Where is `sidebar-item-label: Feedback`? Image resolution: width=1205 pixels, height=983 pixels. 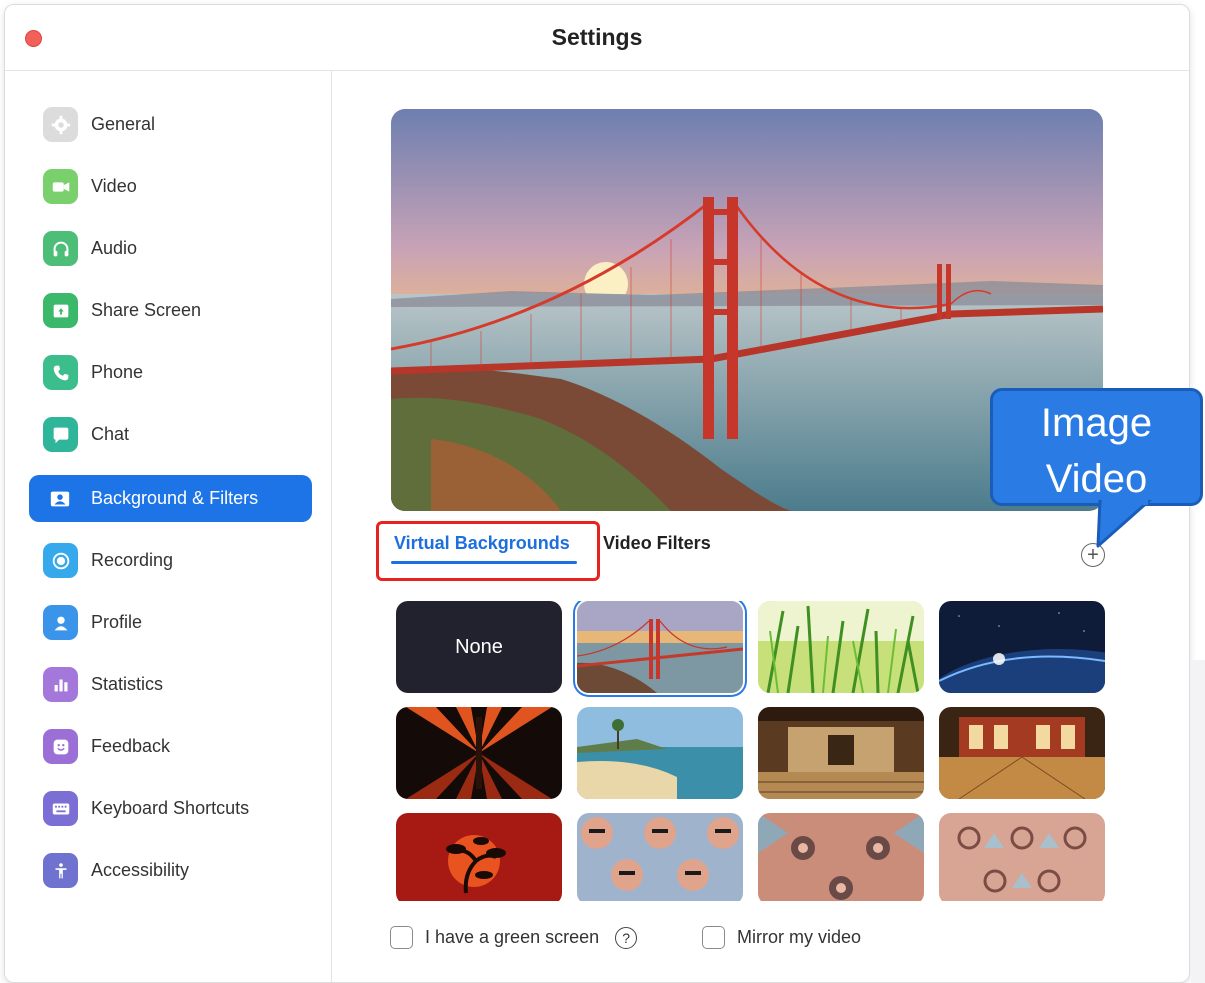 sidebar-item-label: Feedback is located at coordinates (131, 746).